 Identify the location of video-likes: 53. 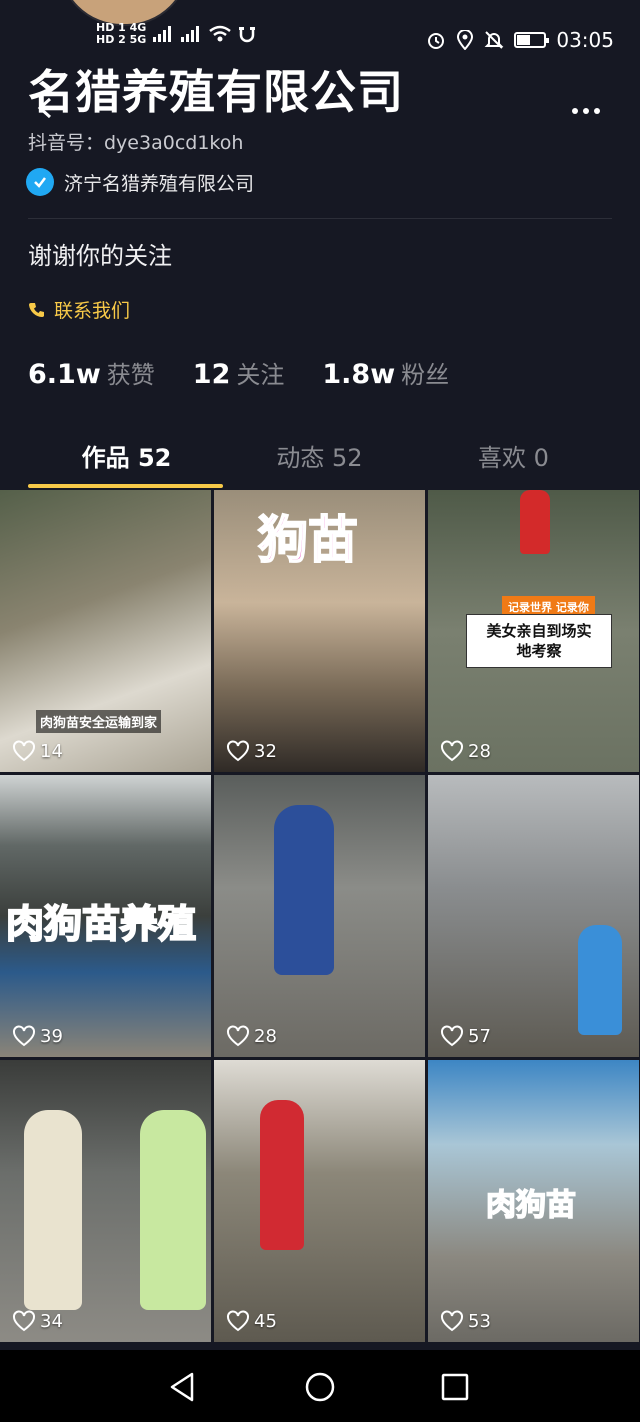
(465, 1321).